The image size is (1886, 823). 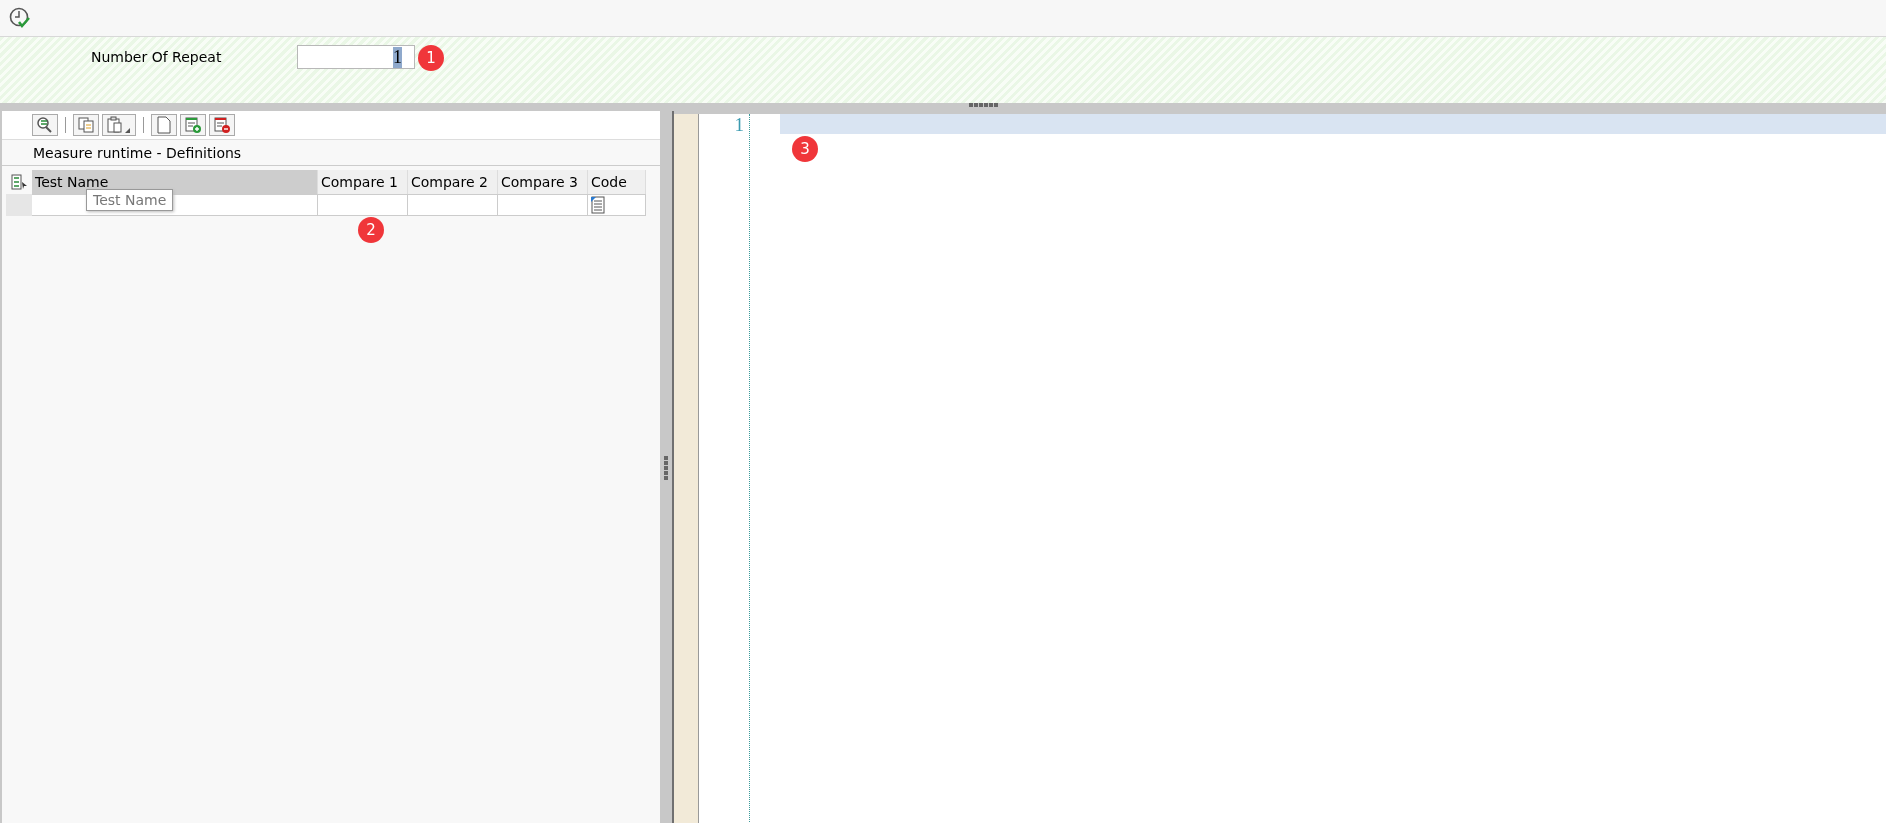 I want to click on annotation-marker: 1, so click(x=431, y=58).